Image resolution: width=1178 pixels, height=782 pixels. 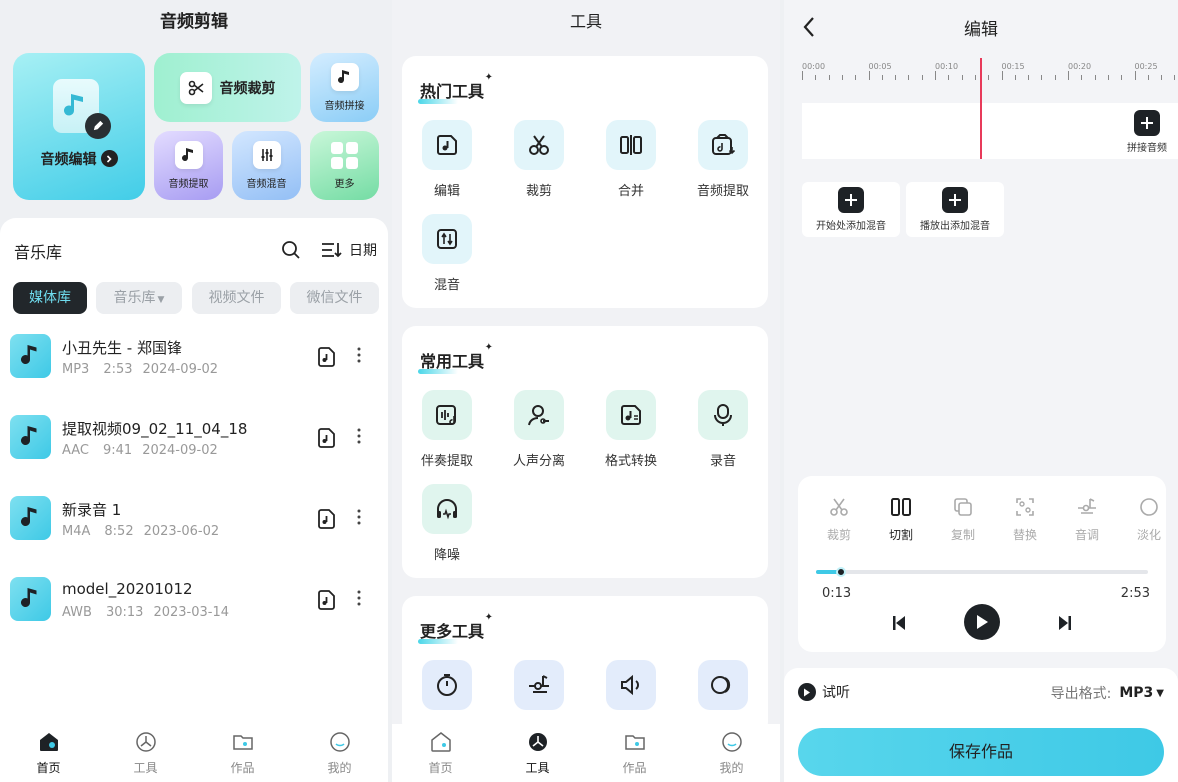 What do you see at coordinates (194, 358) in the screenshot?
I see `file-row: 小丑先生 - 郑国锋 MP3 2:53 2024-09-02` at bounding box center [194, 358].